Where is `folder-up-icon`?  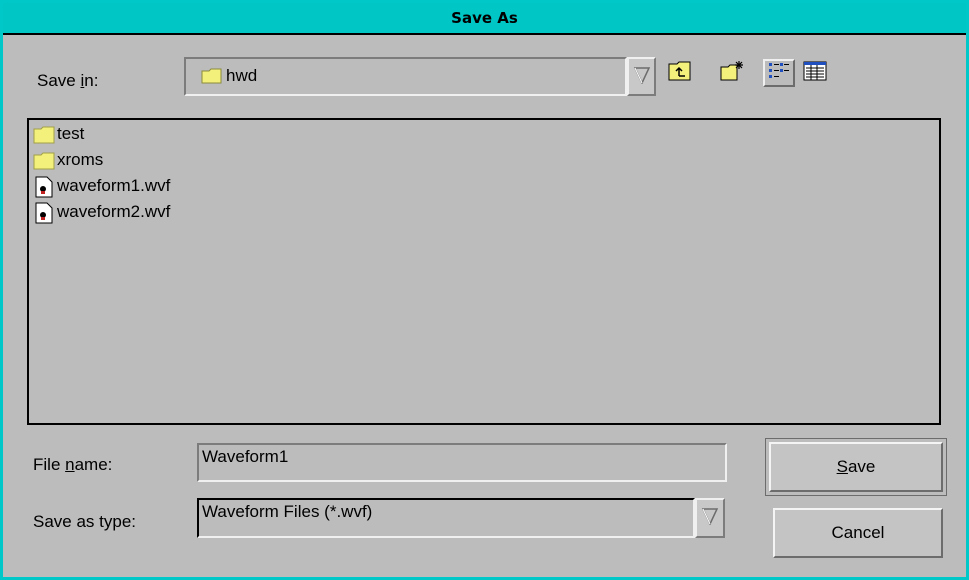 folder-up-icon is located at coordinates (680, 73).